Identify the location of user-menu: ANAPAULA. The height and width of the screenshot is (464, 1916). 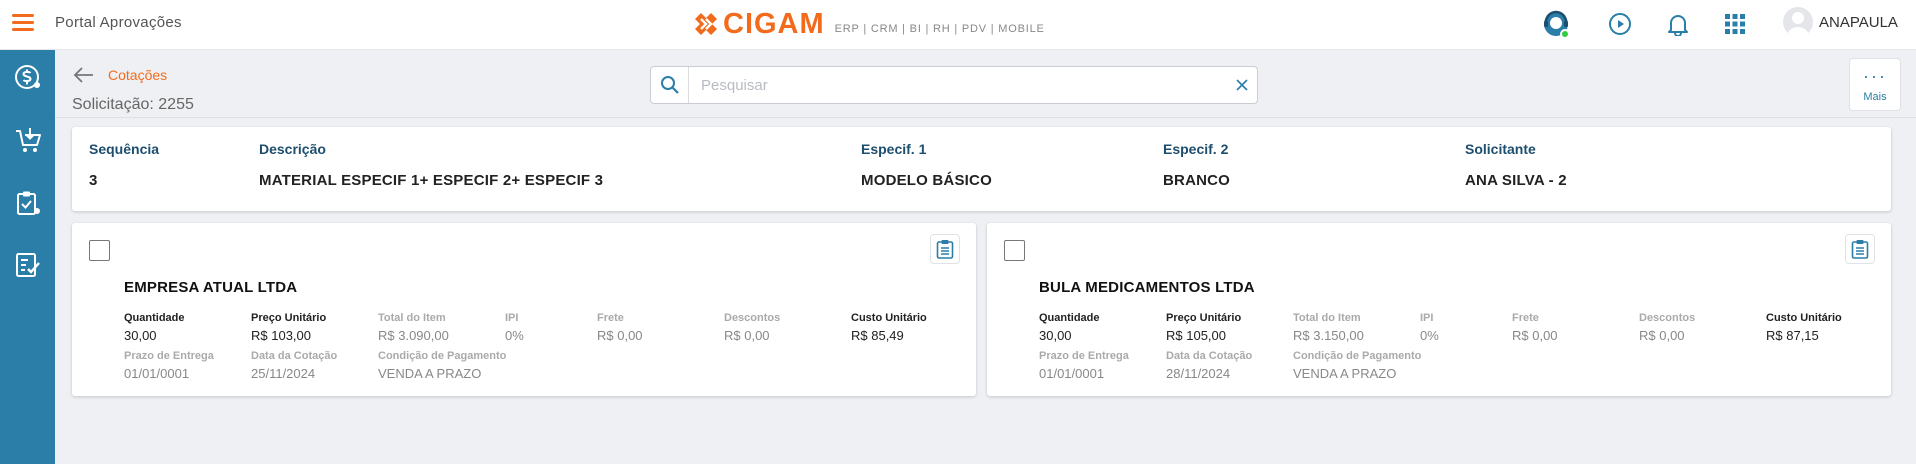
(1840, 22).